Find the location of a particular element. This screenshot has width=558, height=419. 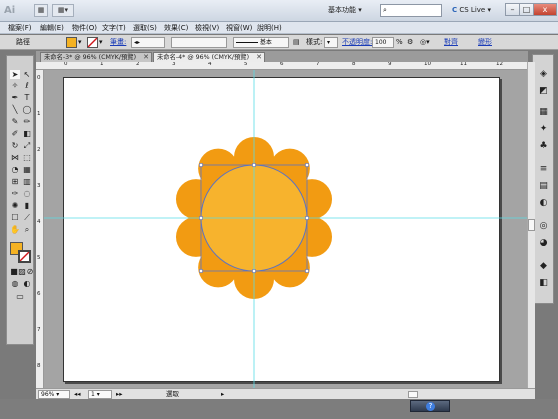

status-mode-label: 選取 is located at coordinates (172, 394).